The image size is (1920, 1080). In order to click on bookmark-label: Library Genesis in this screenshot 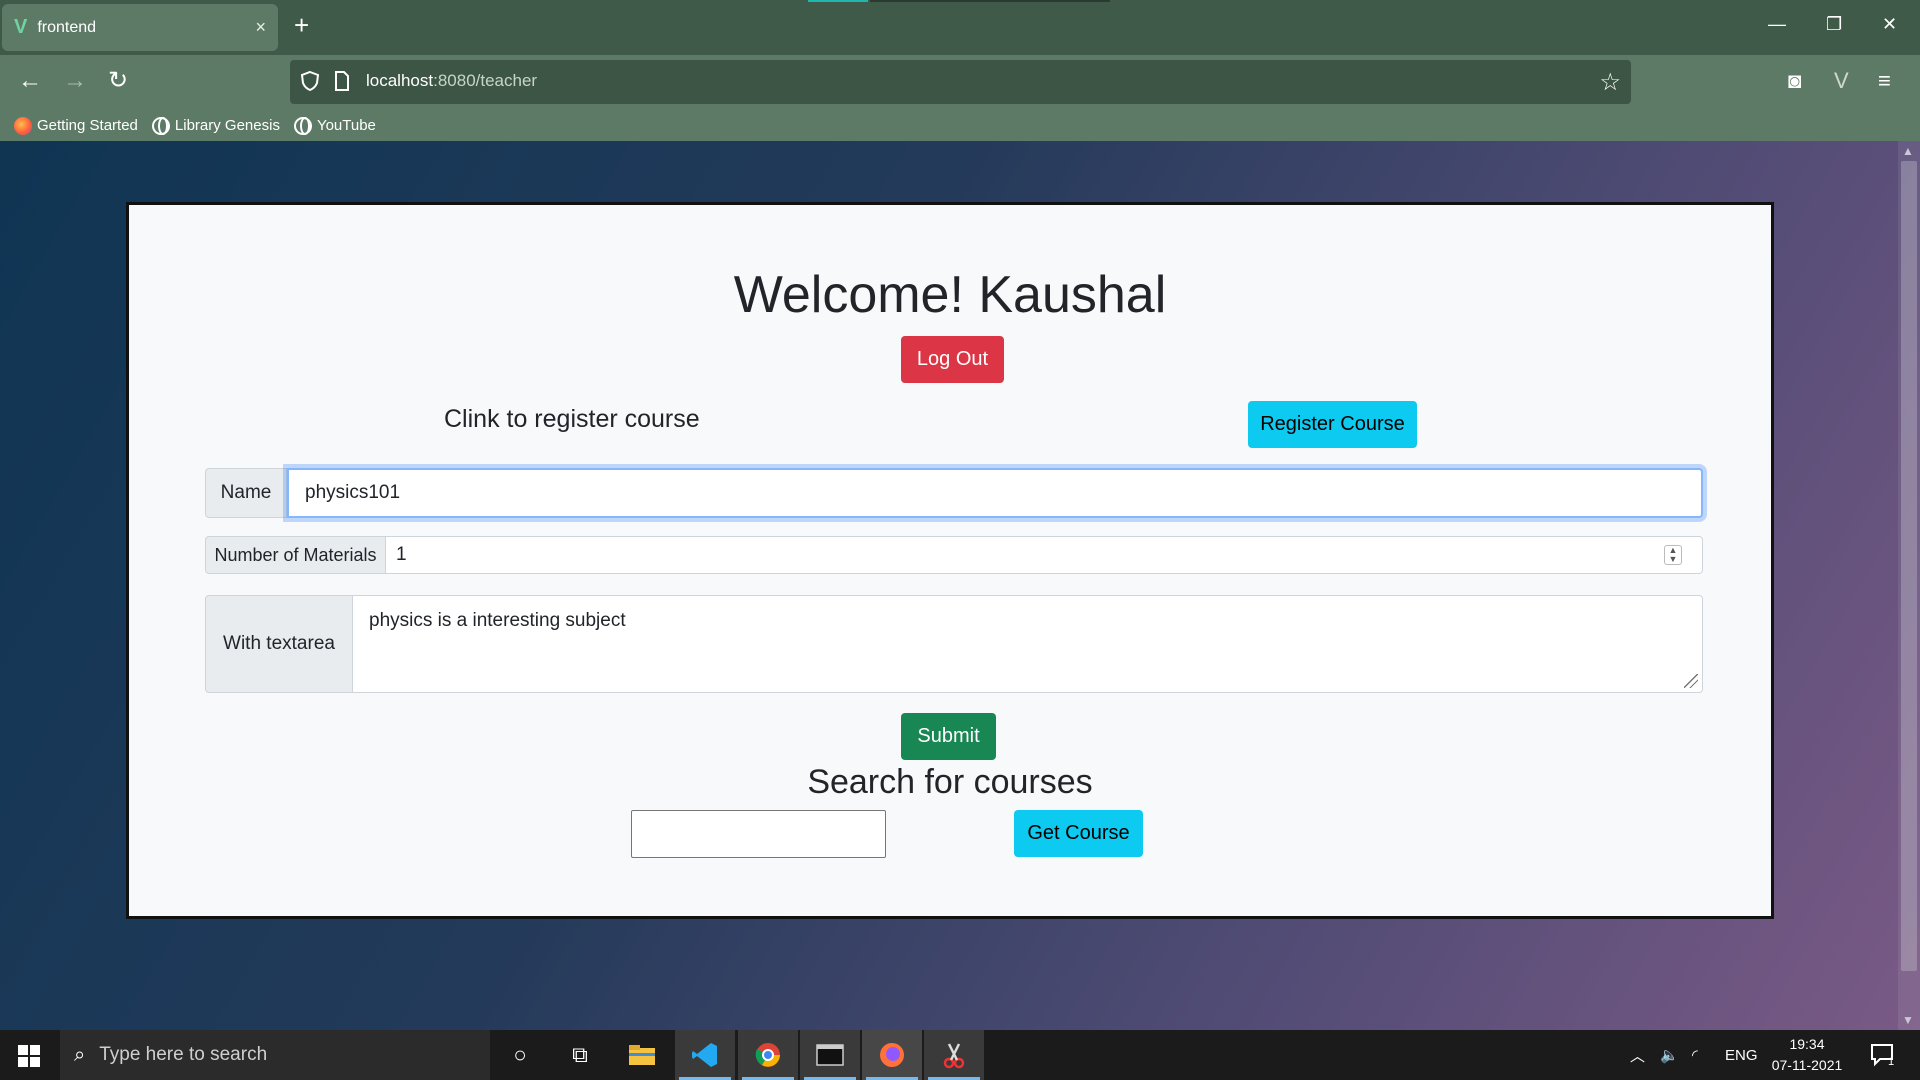, I will do `click(227, 125)`.